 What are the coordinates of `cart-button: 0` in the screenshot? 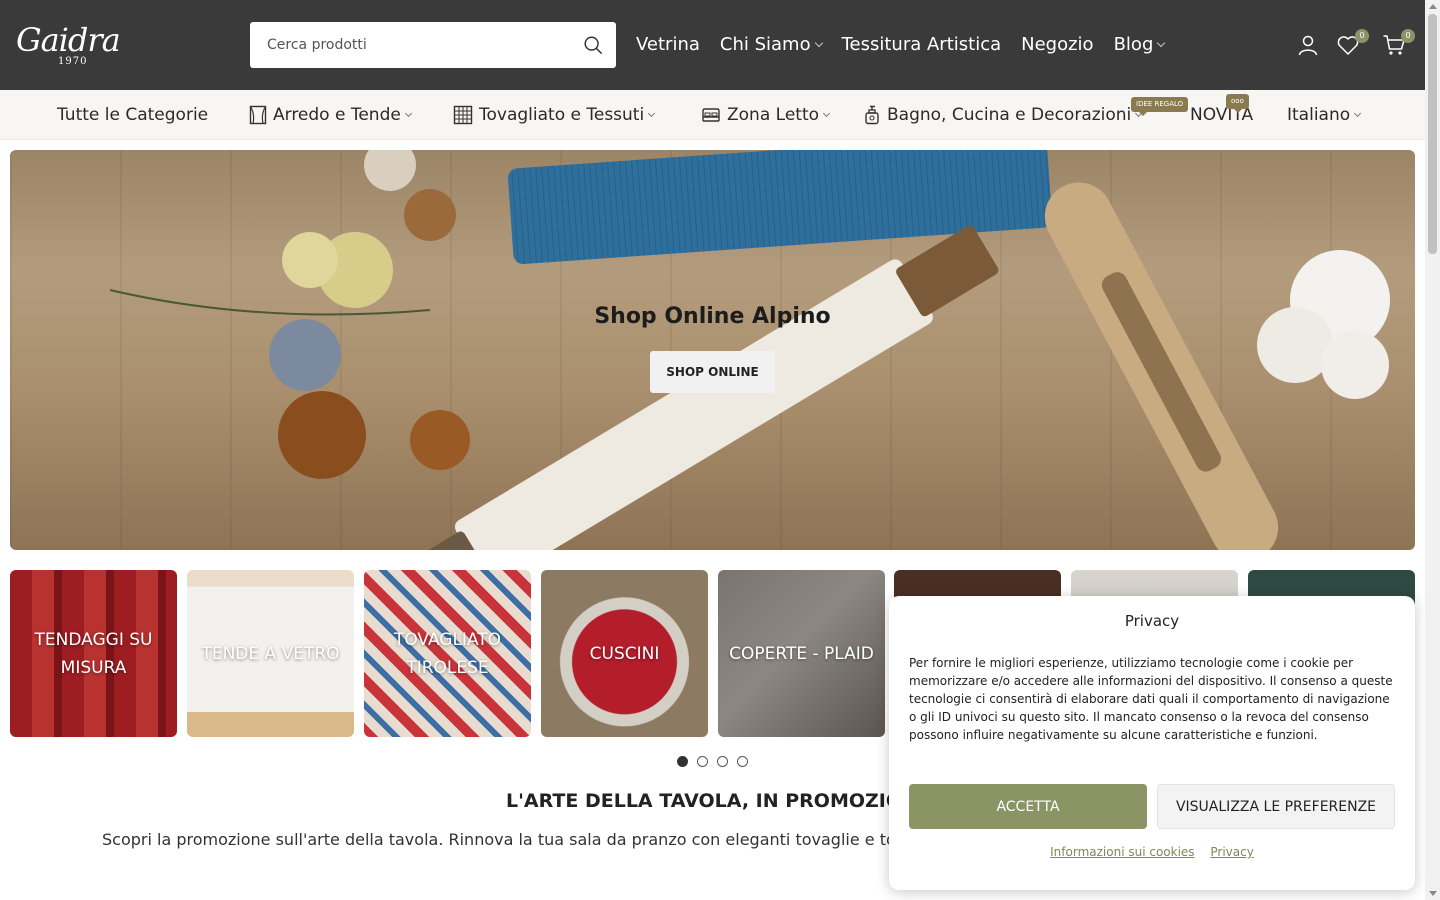 It's located at (1398, 43).